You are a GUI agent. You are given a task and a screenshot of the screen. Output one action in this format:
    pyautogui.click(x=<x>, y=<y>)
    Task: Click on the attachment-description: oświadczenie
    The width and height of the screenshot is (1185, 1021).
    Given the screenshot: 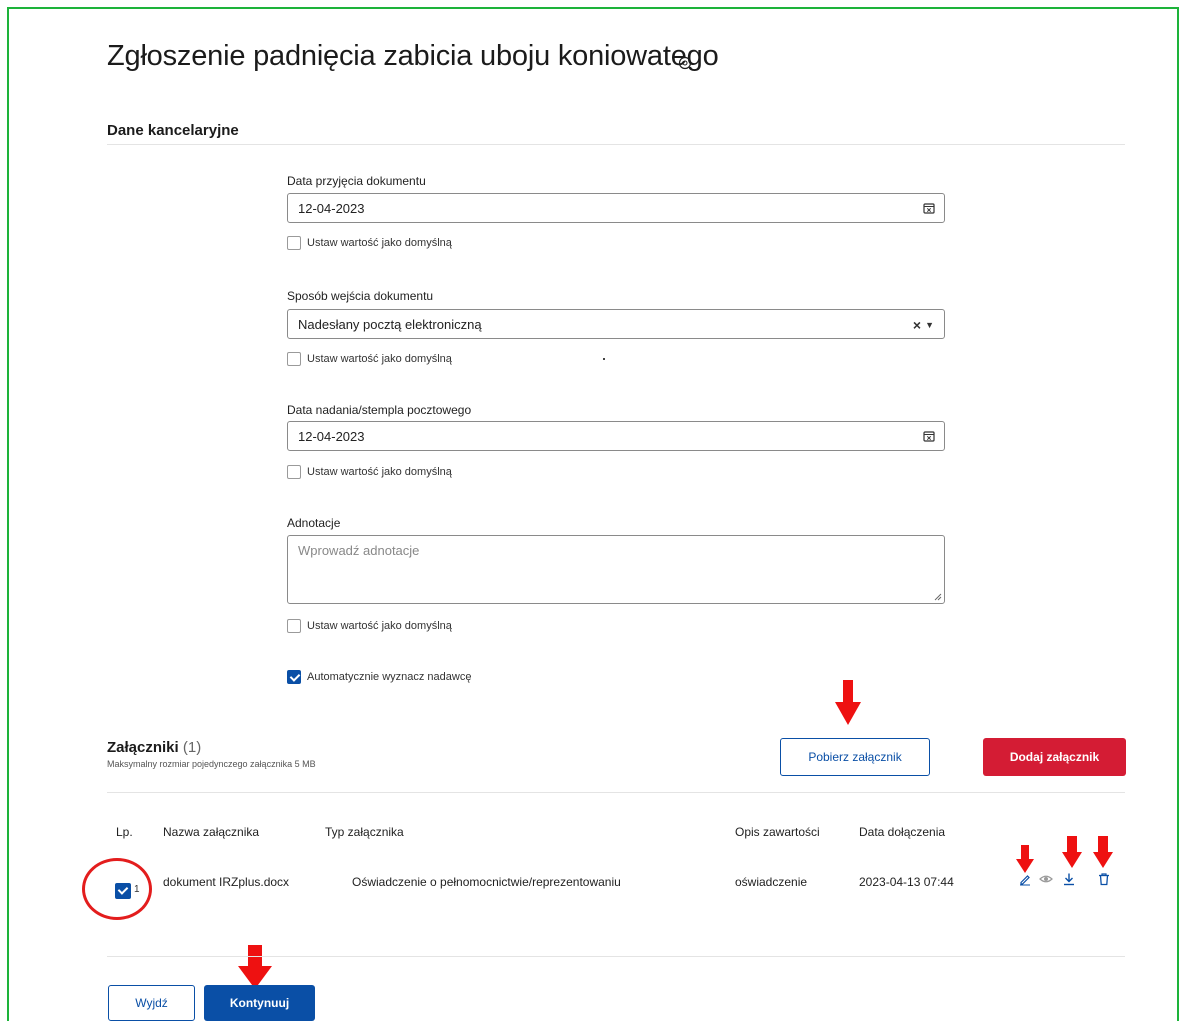 What is the action you would take?
    pyautogui.click(x=771, y=882)
    